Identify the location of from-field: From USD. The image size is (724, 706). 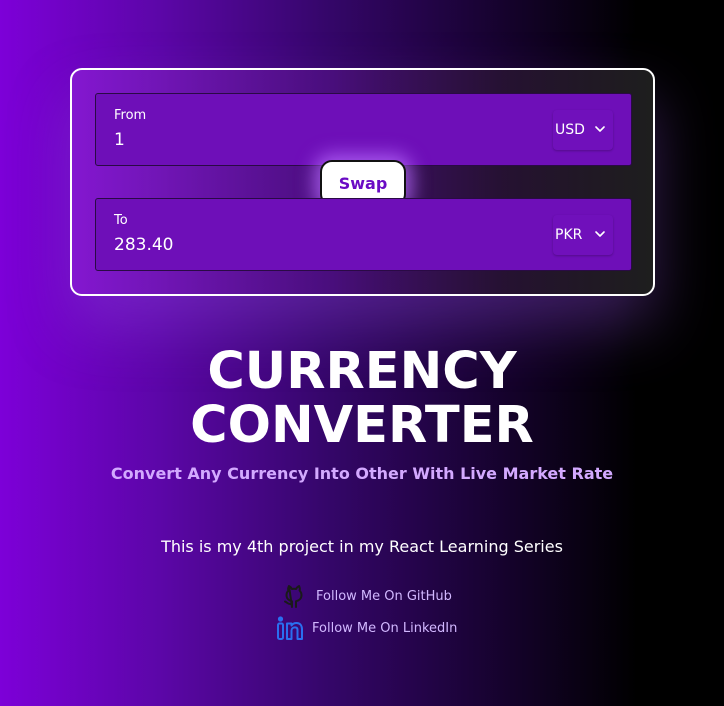
(363, 129).